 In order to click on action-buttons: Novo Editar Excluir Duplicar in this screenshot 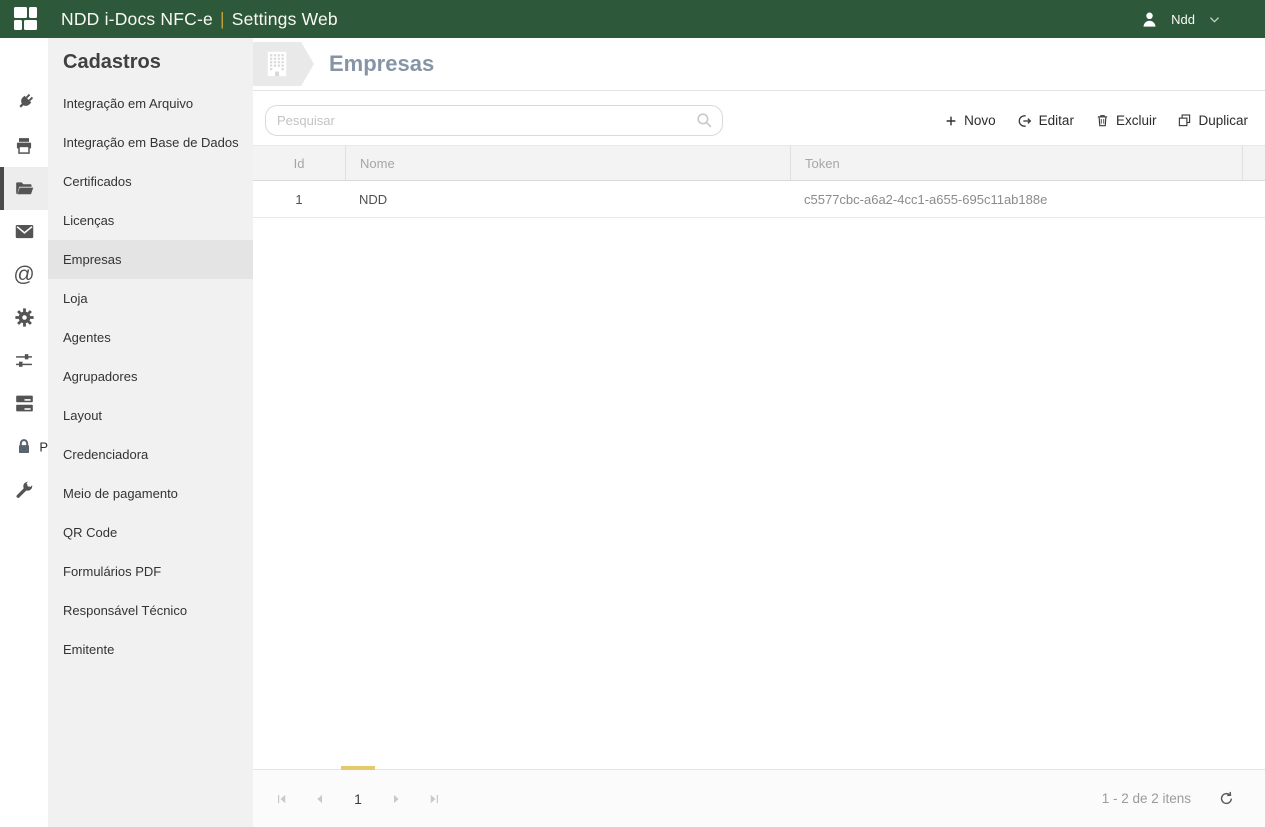, I will do `click(1096, 121)`.